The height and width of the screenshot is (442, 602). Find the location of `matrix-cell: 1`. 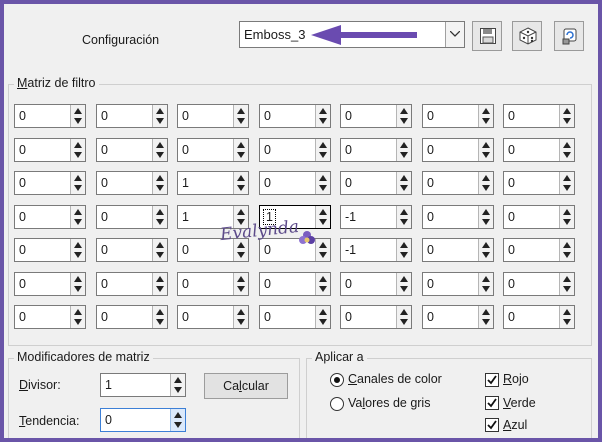

matrix-cell: 1 is located at coordinates (213, 183).